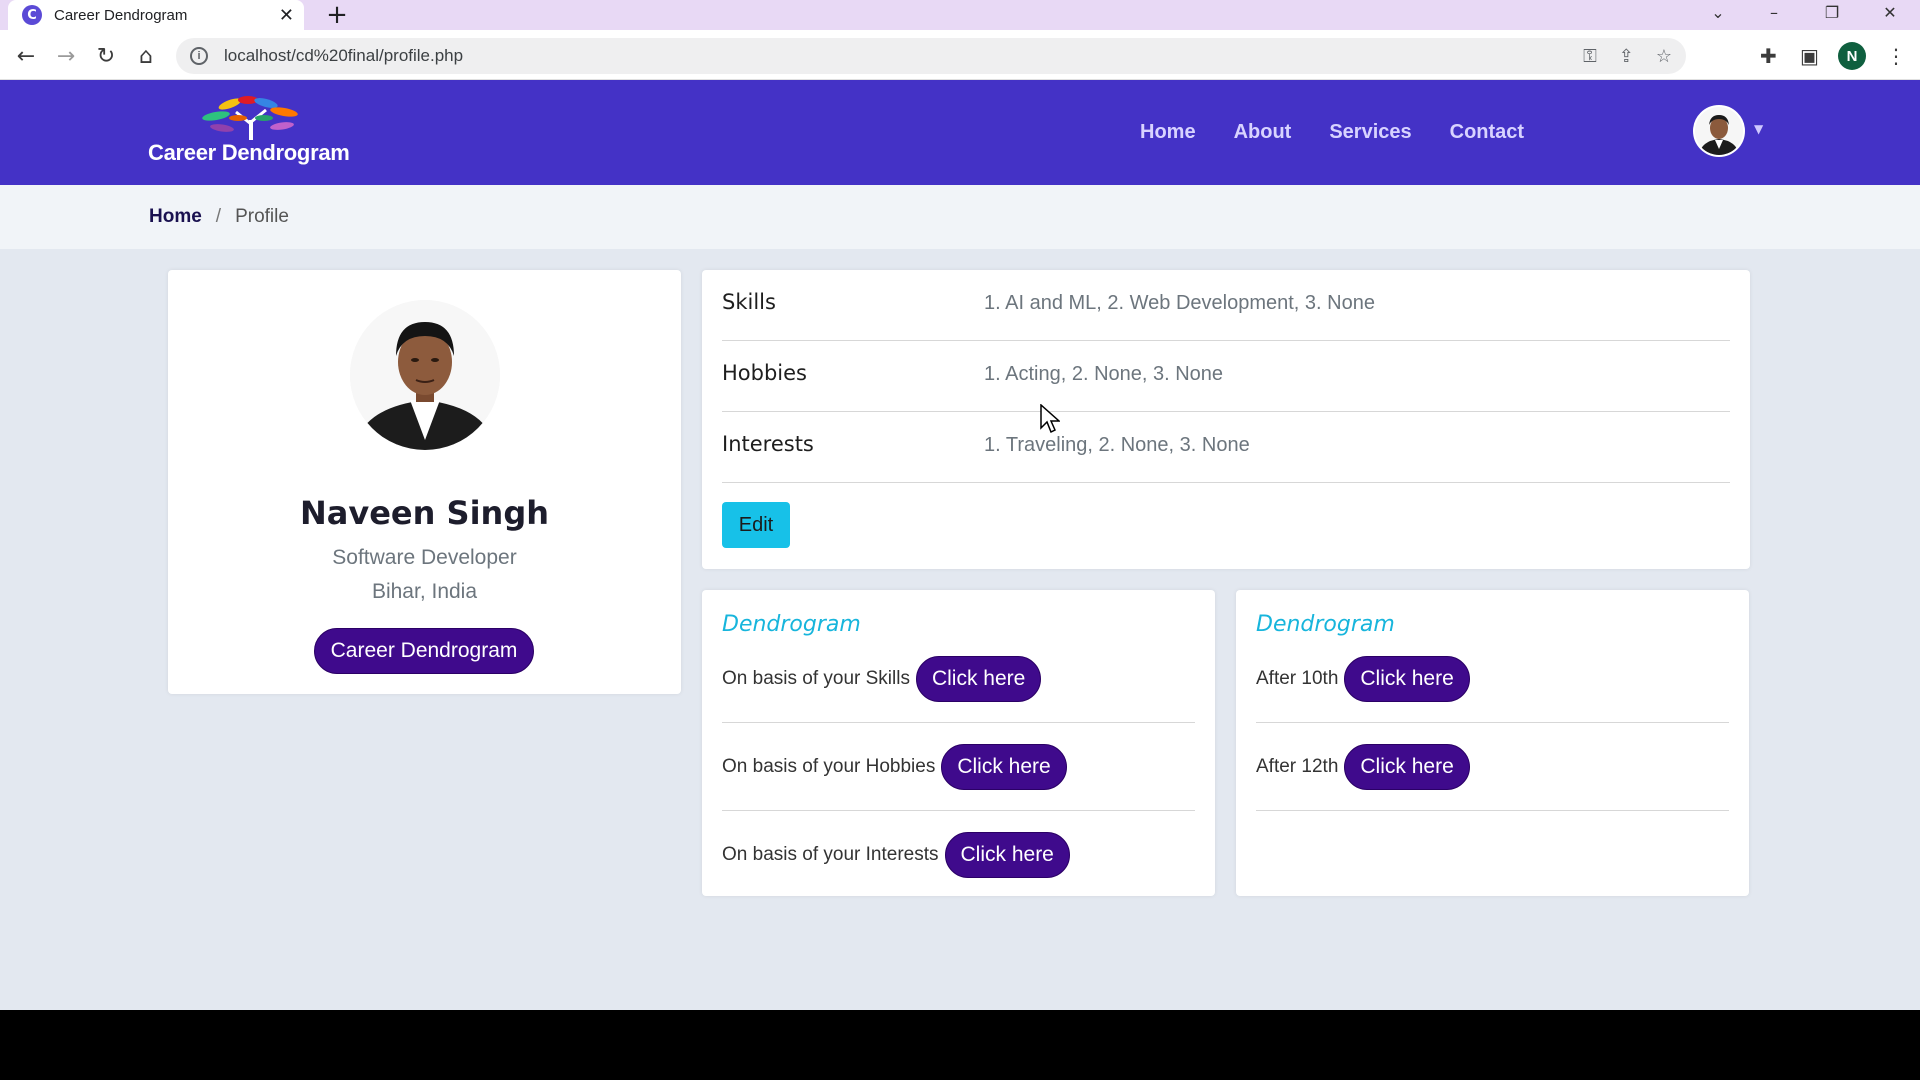 This screenshot has width=1920, height=1080. What do you see at coordinates (1758, 129) in the screenshot?
I see `dropdown-caret-icon: ▼` at bounding box center [1758, 129].